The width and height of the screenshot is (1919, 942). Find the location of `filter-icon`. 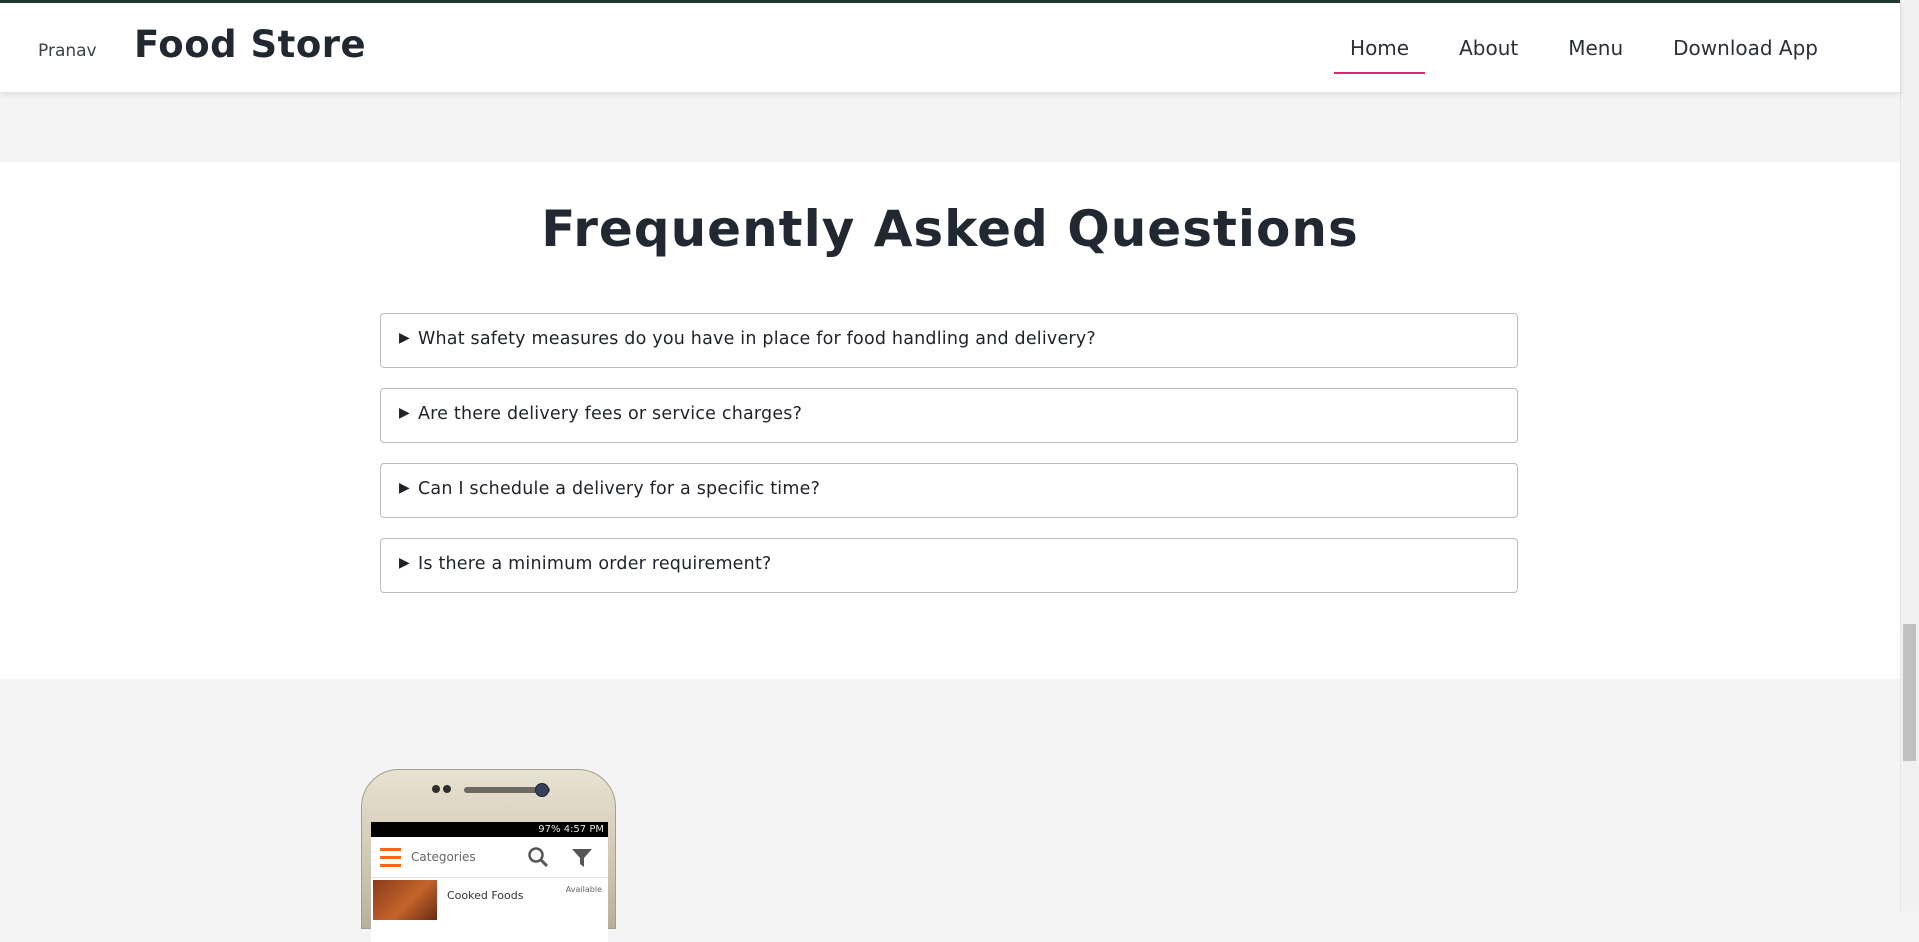

filter-icon is located at coordinates (582, 858).